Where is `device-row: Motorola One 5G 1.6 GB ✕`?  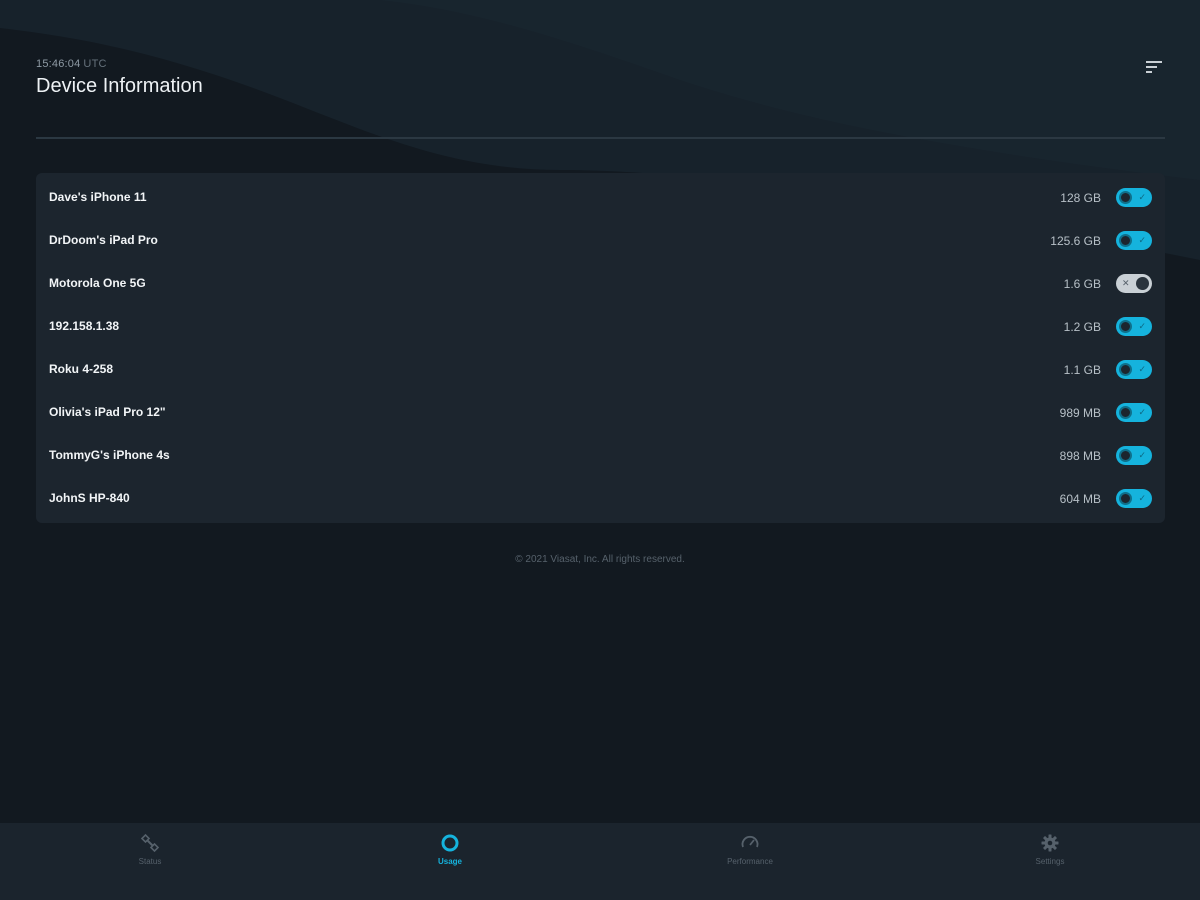 device-row: Motorola One 5G 1.6 GB ✕ is located at coordinates (600, 283).